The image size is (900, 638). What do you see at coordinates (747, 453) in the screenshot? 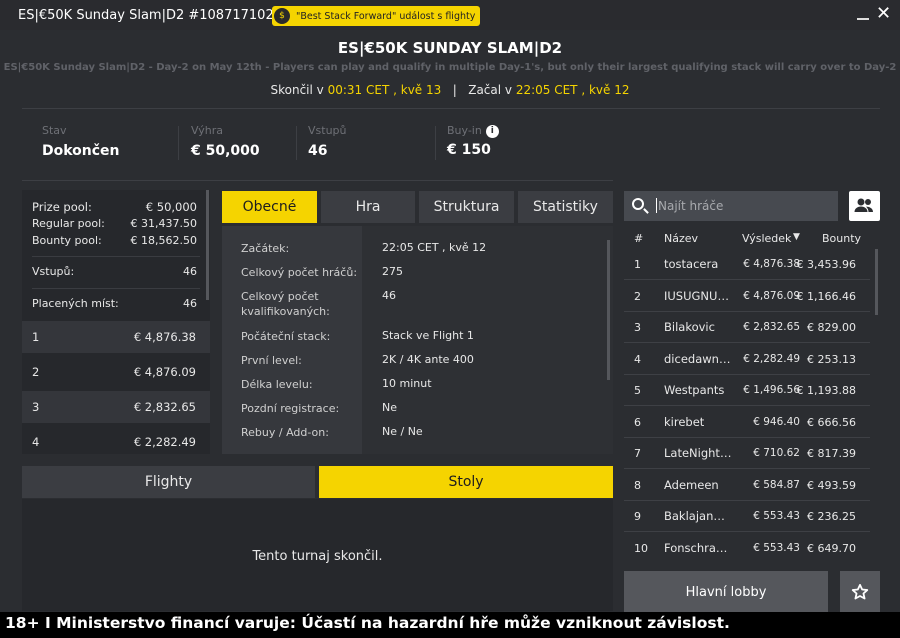
I see `table-row: 7 LateNightTrader € 710.62 € 817.39` at bounding box center [747, 453].